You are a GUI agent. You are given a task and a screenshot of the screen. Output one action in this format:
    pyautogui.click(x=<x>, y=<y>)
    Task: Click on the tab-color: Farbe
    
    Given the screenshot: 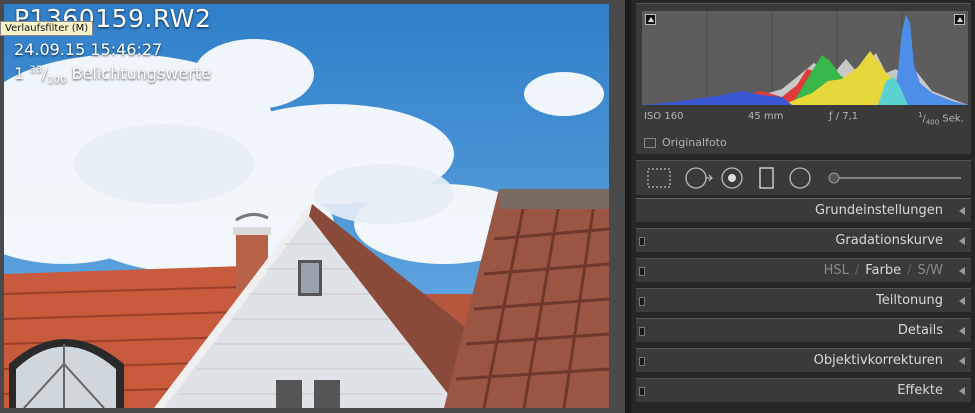 What is the action you would take?
    pyautogui.click(x=883, y=270)
    